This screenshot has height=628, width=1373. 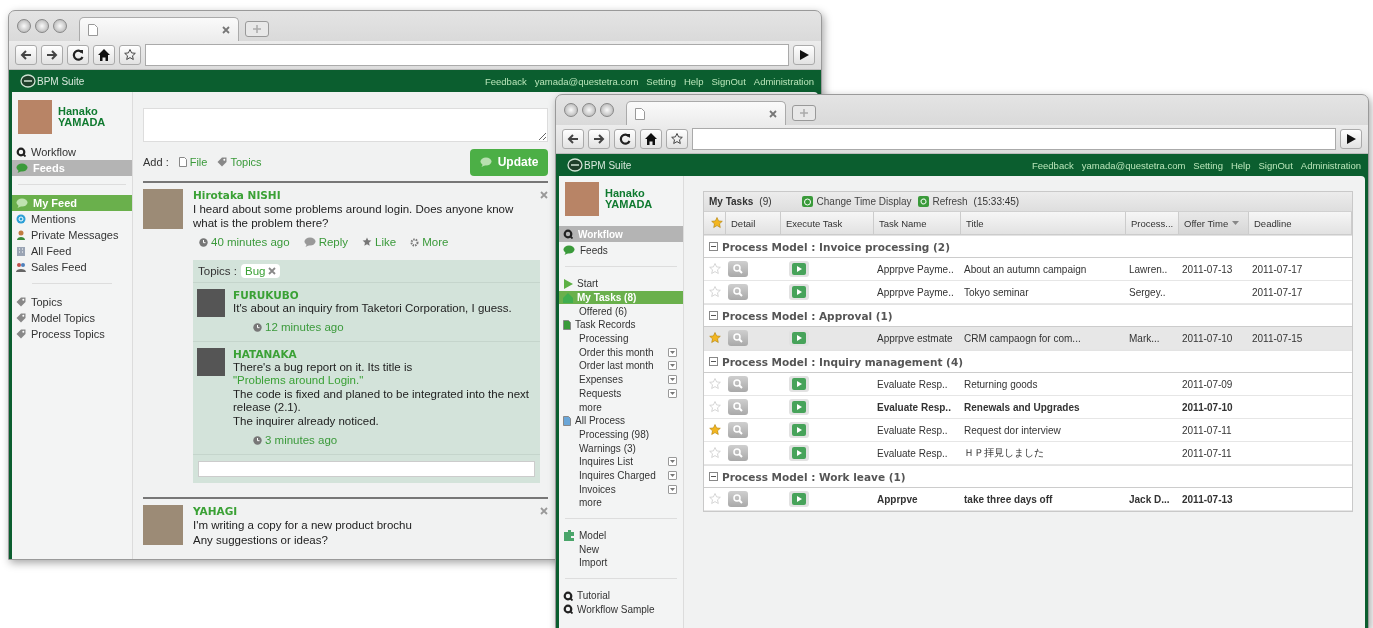 I want to click on table-row: Evaluate Resp.. Returning goods 2011-07-09, so click(x=1028, y=384).